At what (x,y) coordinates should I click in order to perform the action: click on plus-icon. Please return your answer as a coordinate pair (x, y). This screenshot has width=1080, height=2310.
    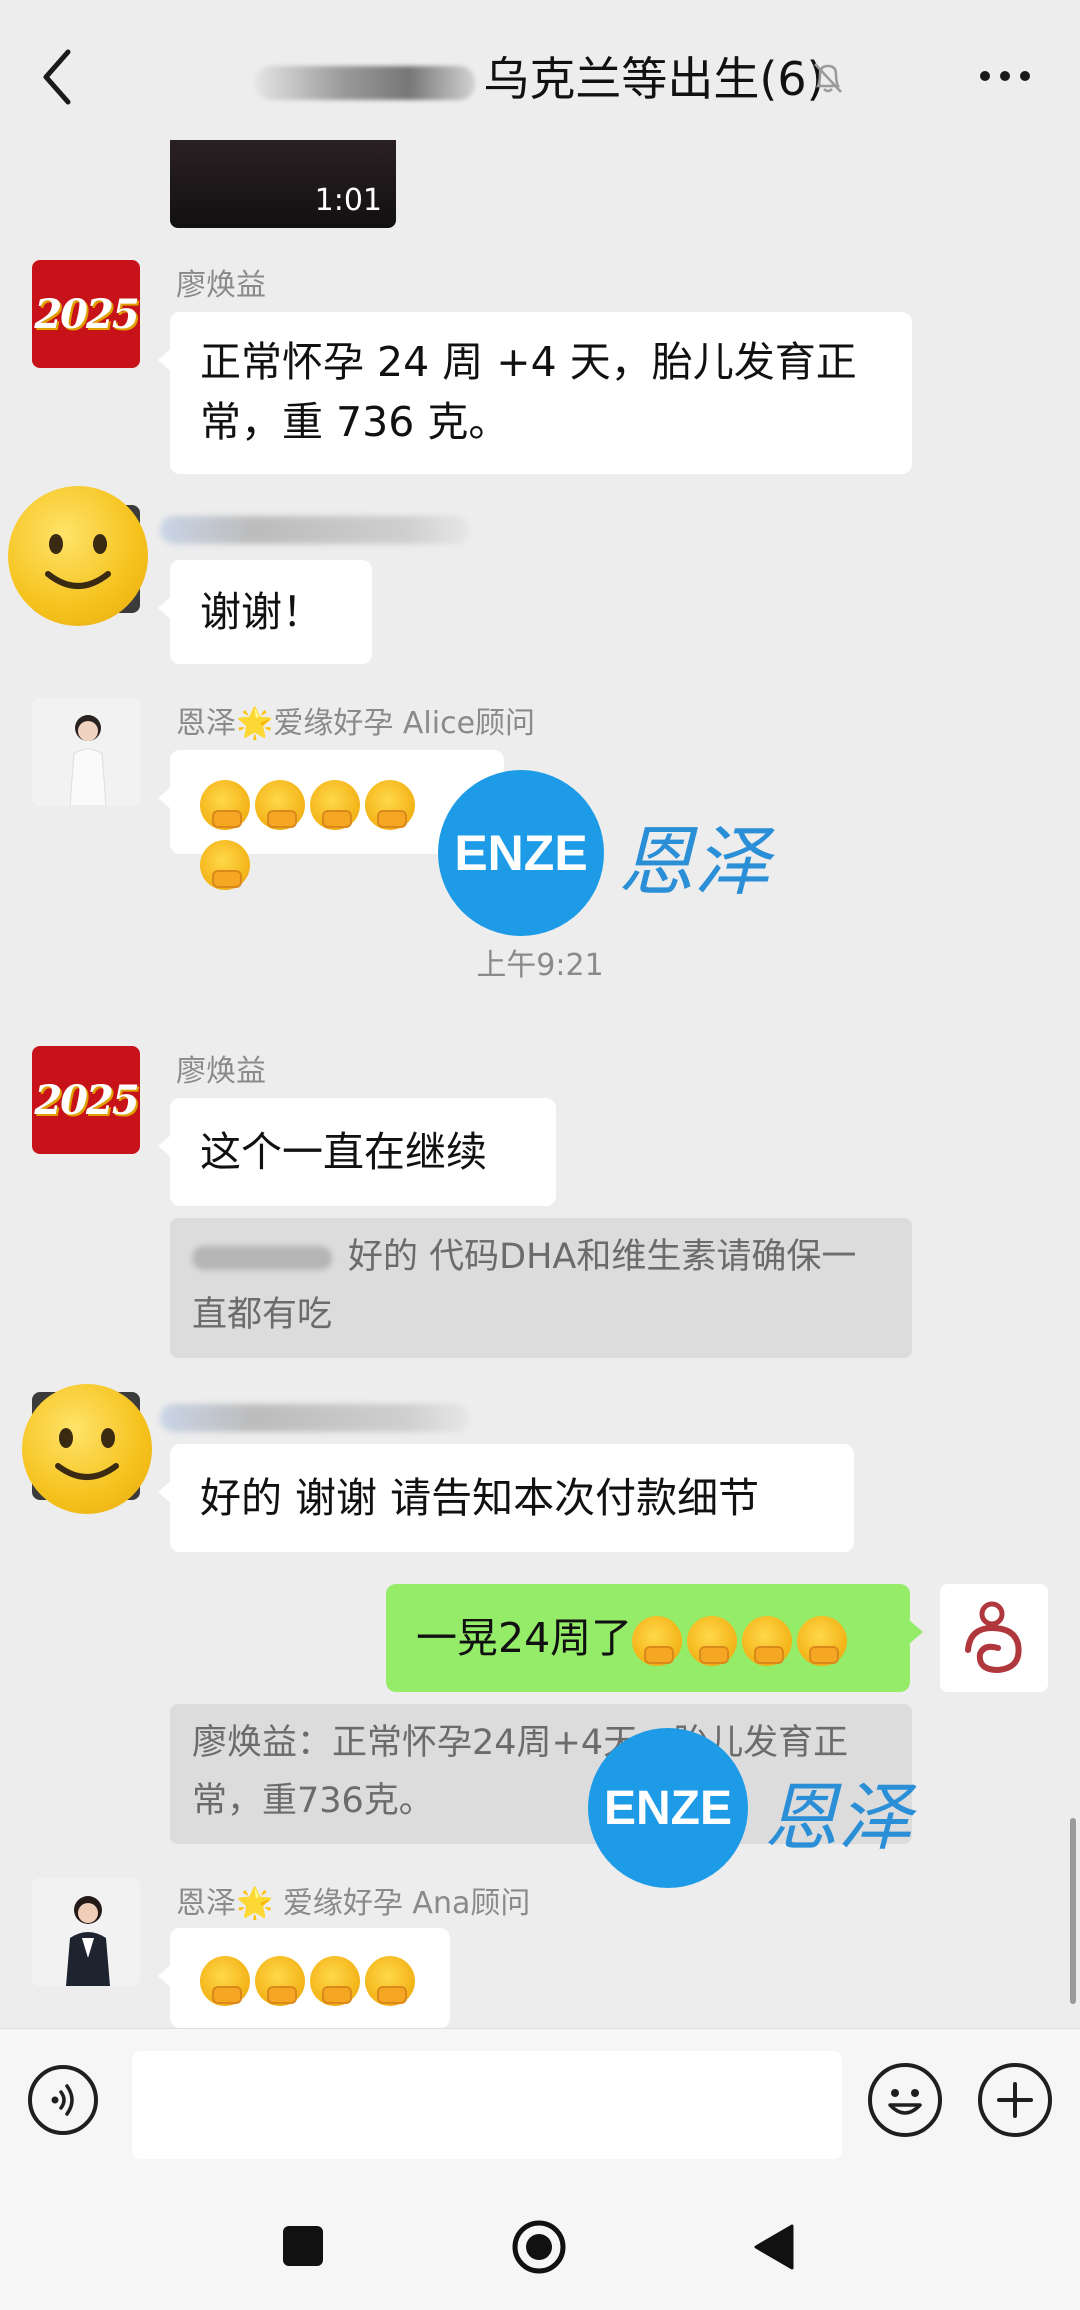
    Looking at the image, I should click on (1015, 2100).